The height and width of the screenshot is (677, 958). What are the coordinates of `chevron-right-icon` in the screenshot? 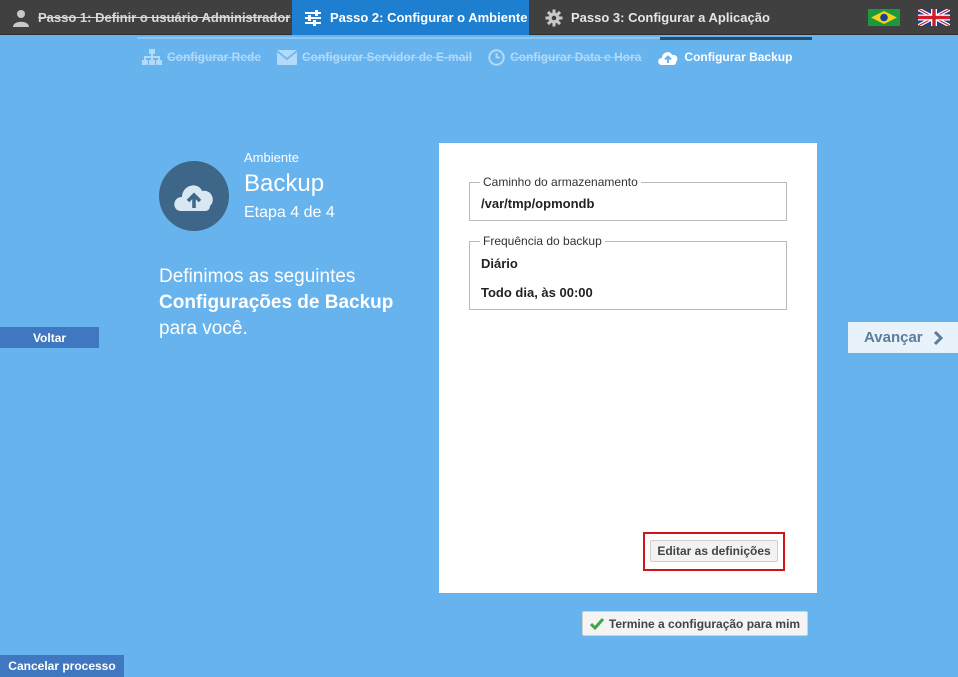 It's located at (938, 338).